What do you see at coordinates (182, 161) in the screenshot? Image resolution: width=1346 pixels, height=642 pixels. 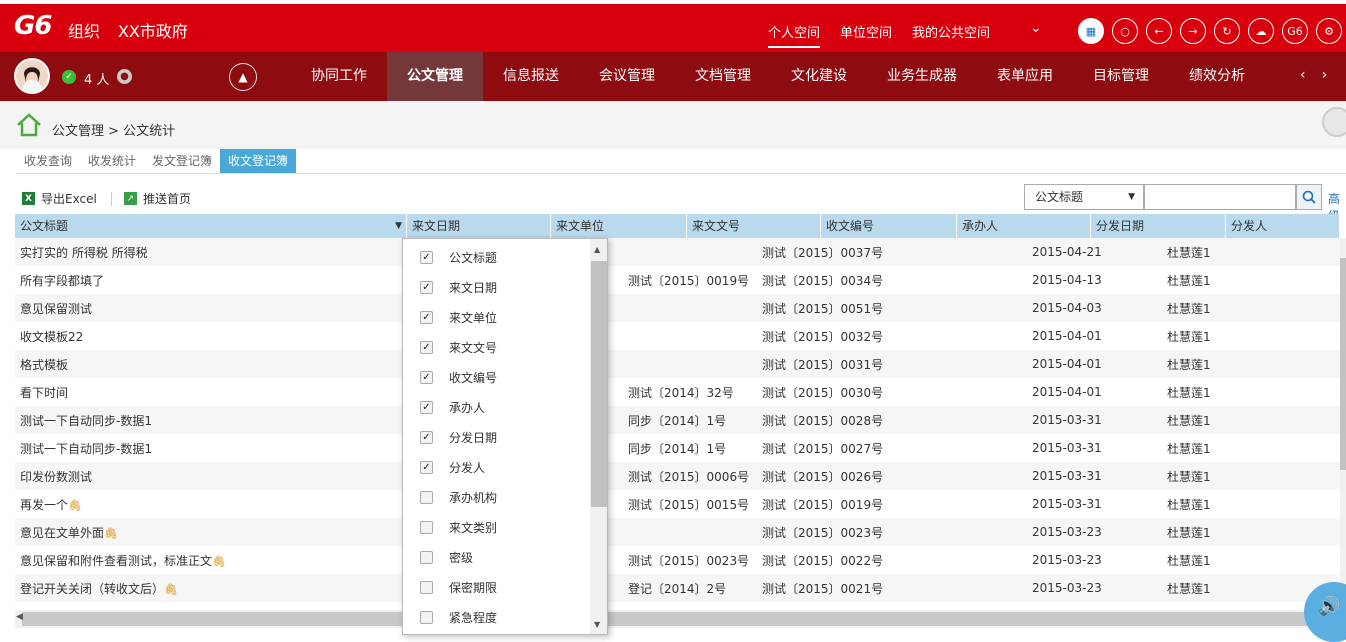 I see `tab-outgoing-register: 发文登记簿` at bounding box center [182, 161].